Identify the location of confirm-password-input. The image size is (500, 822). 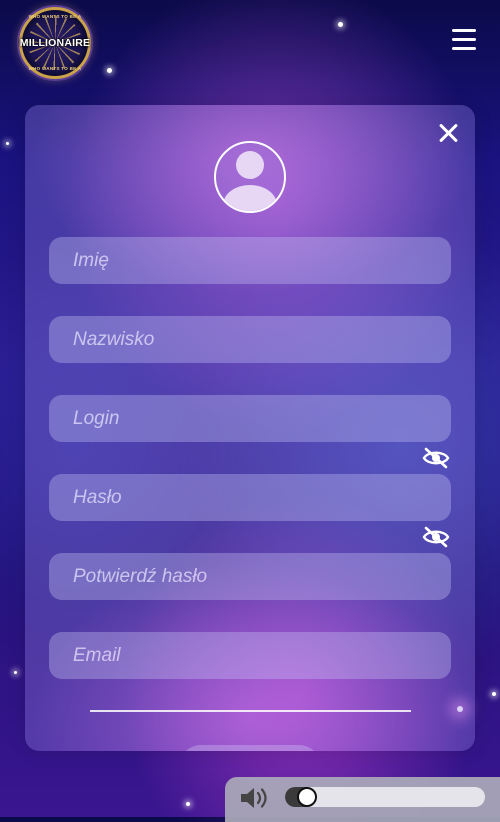
(250, 576).